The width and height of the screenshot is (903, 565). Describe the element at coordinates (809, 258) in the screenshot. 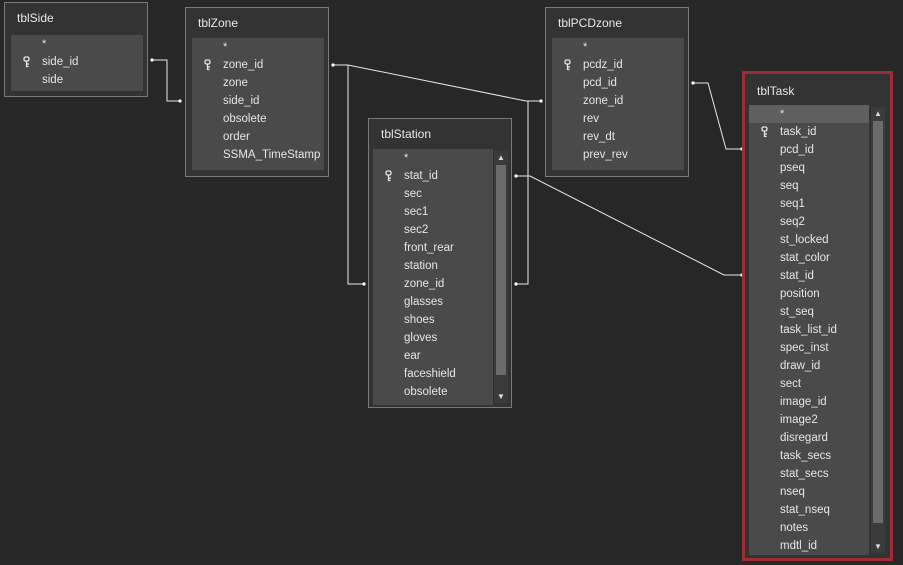

I see `field-item: stat_color` at that location.